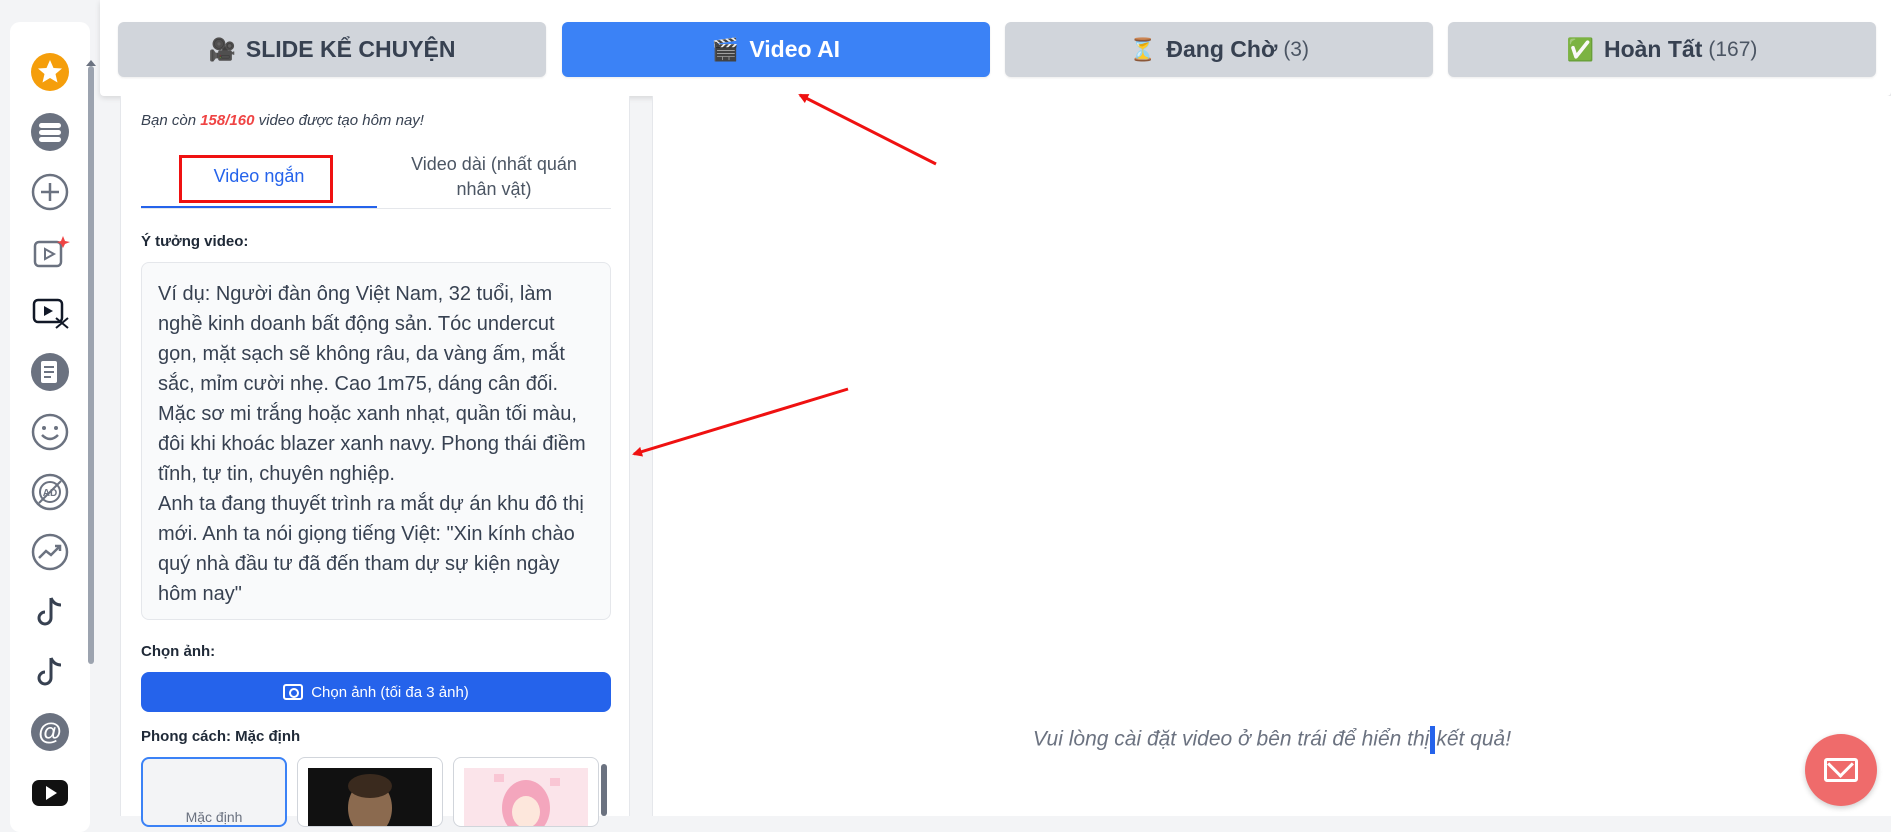 The image size is (1891, 832). I want to click on trending-icon, so click(50, 552).